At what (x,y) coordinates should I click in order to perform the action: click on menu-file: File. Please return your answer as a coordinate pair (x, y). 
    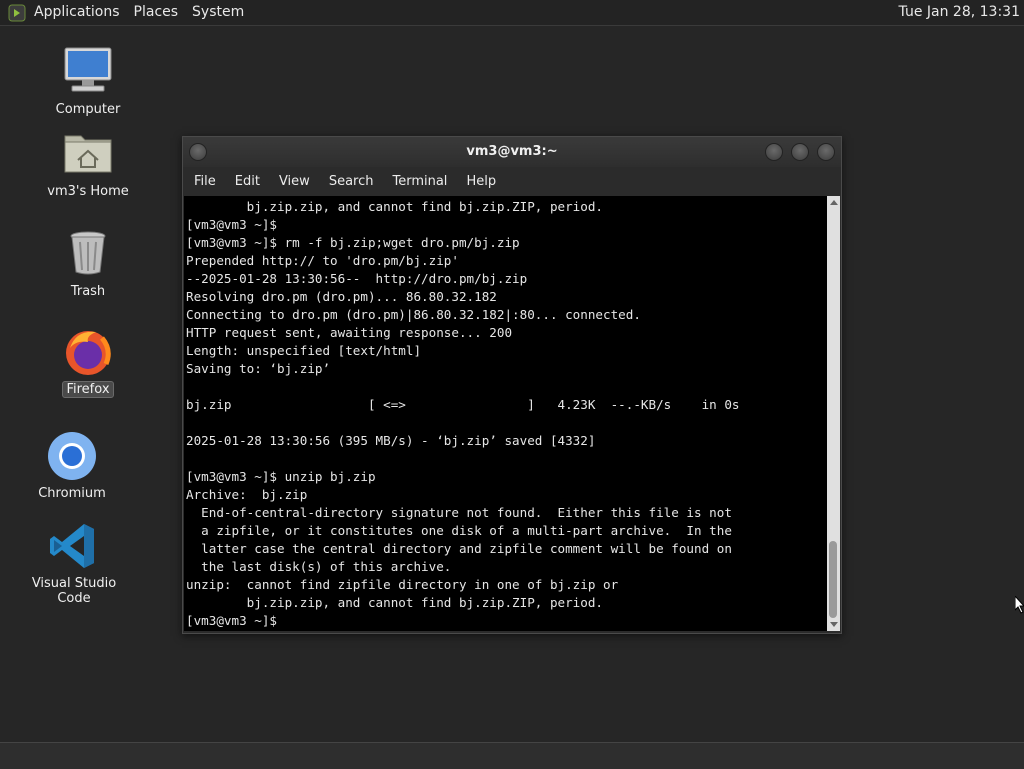
    Looking at the image, I should click on (205, 181).